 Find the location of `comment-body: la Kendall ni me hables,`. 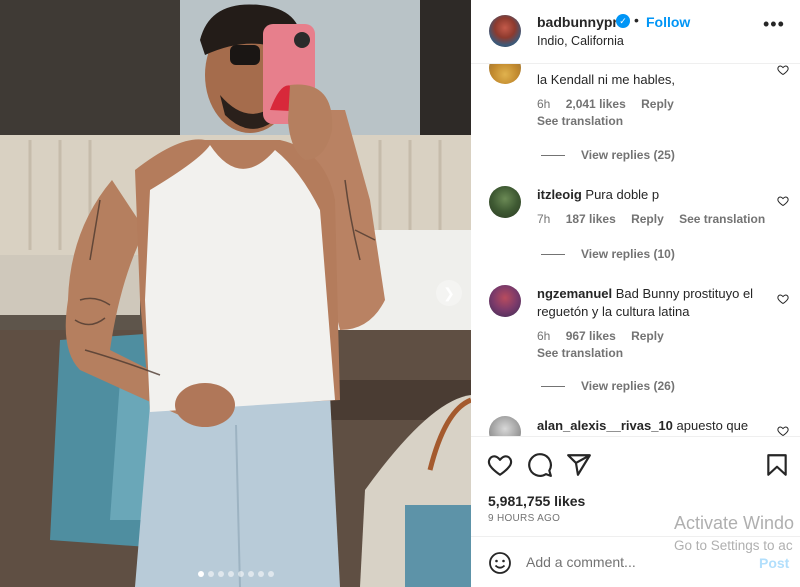

comment-body: la Kendall ni me hables, is located at coordinates (606, 79).